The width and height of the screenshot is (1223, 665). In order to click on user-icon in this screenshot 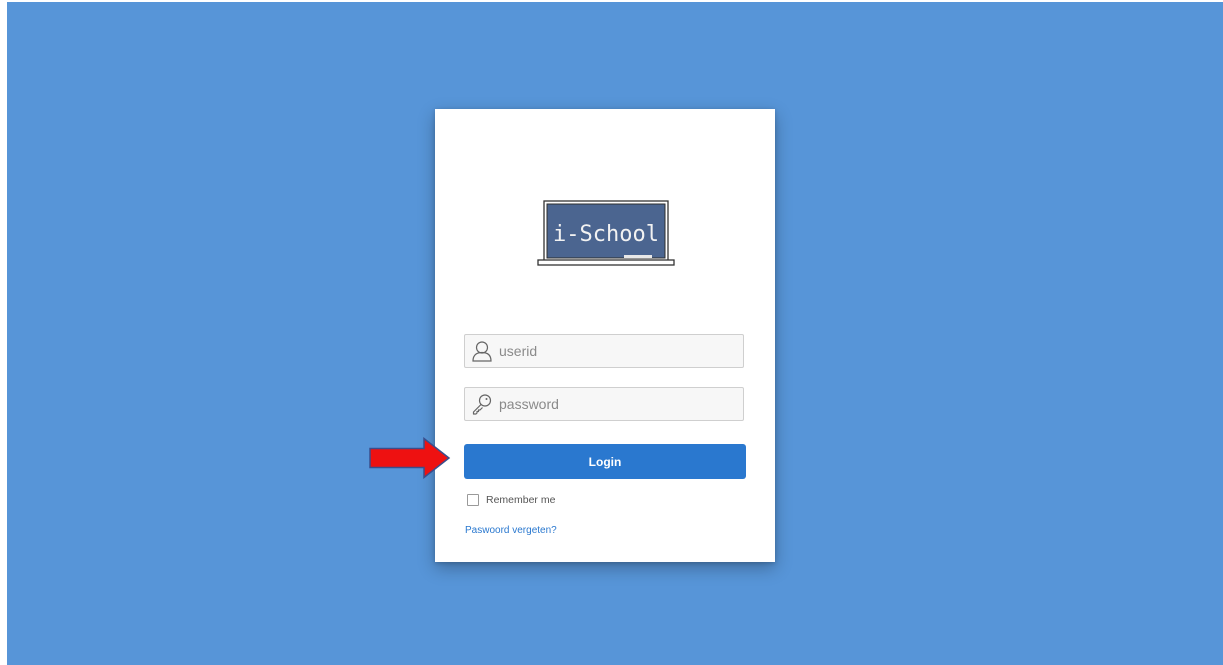, I will do `click(482, 351)`.